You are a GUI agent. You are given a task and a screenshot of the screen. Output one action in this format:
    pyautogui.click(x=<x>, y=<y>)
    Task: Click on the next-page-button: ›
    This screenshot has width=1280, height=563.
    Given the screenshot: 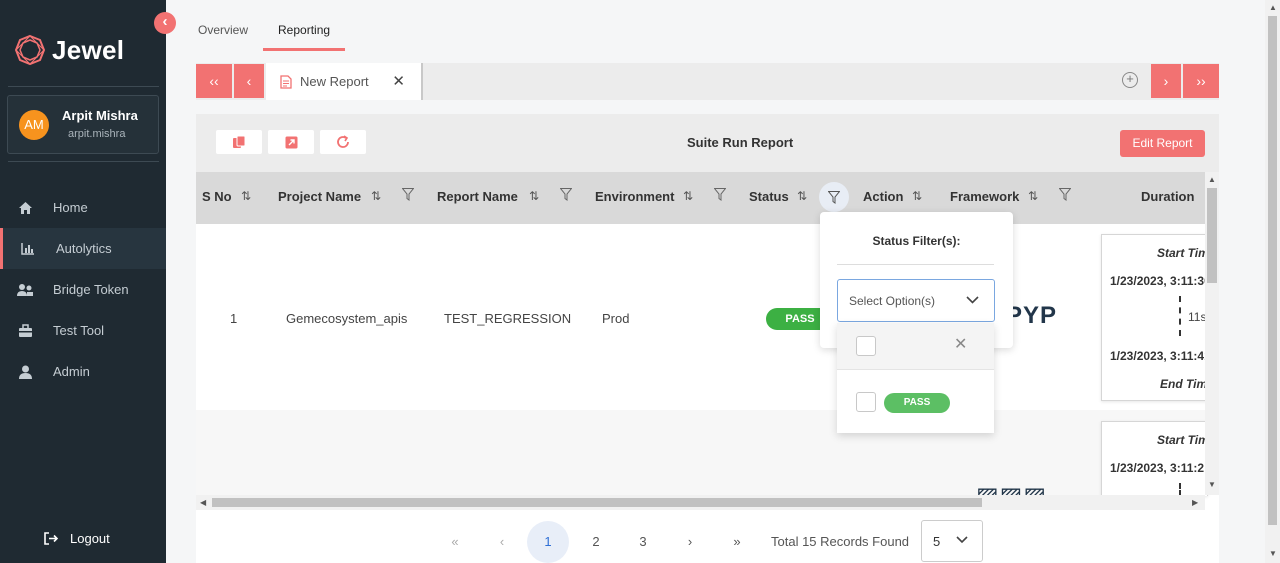 What is the action you would take?
    pyautogui.click(x=690, y=542)
    